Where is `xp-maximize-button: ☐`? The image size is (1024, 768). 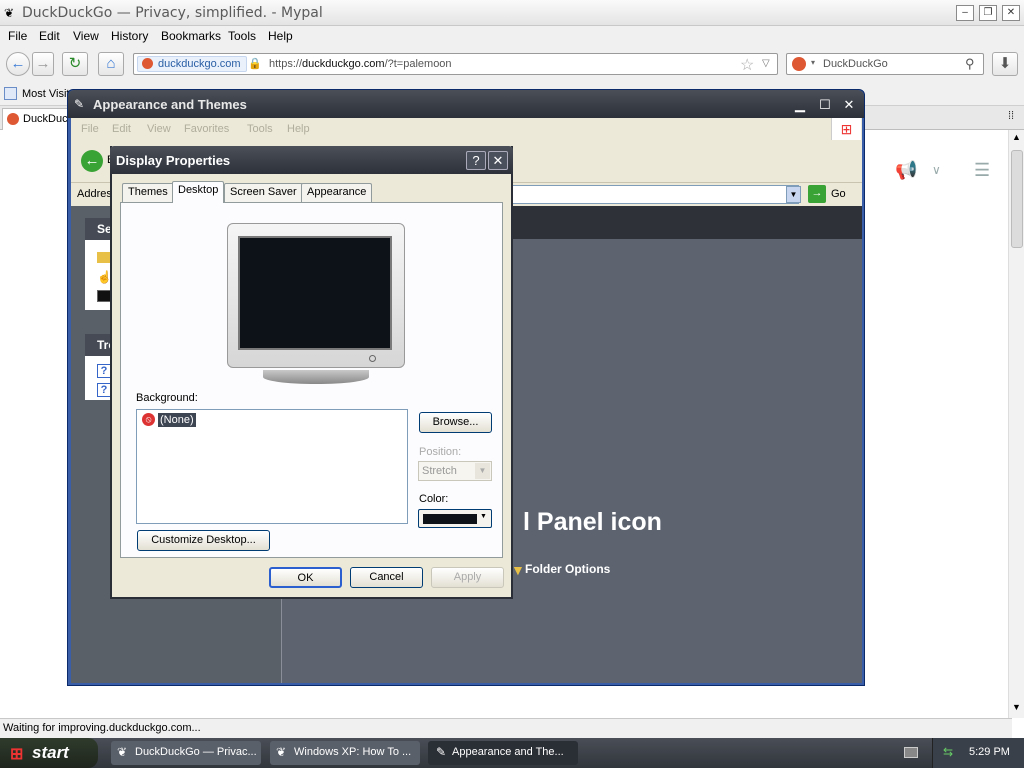
xp-maximize-button: ☐ is located at coordinates (825, 105).